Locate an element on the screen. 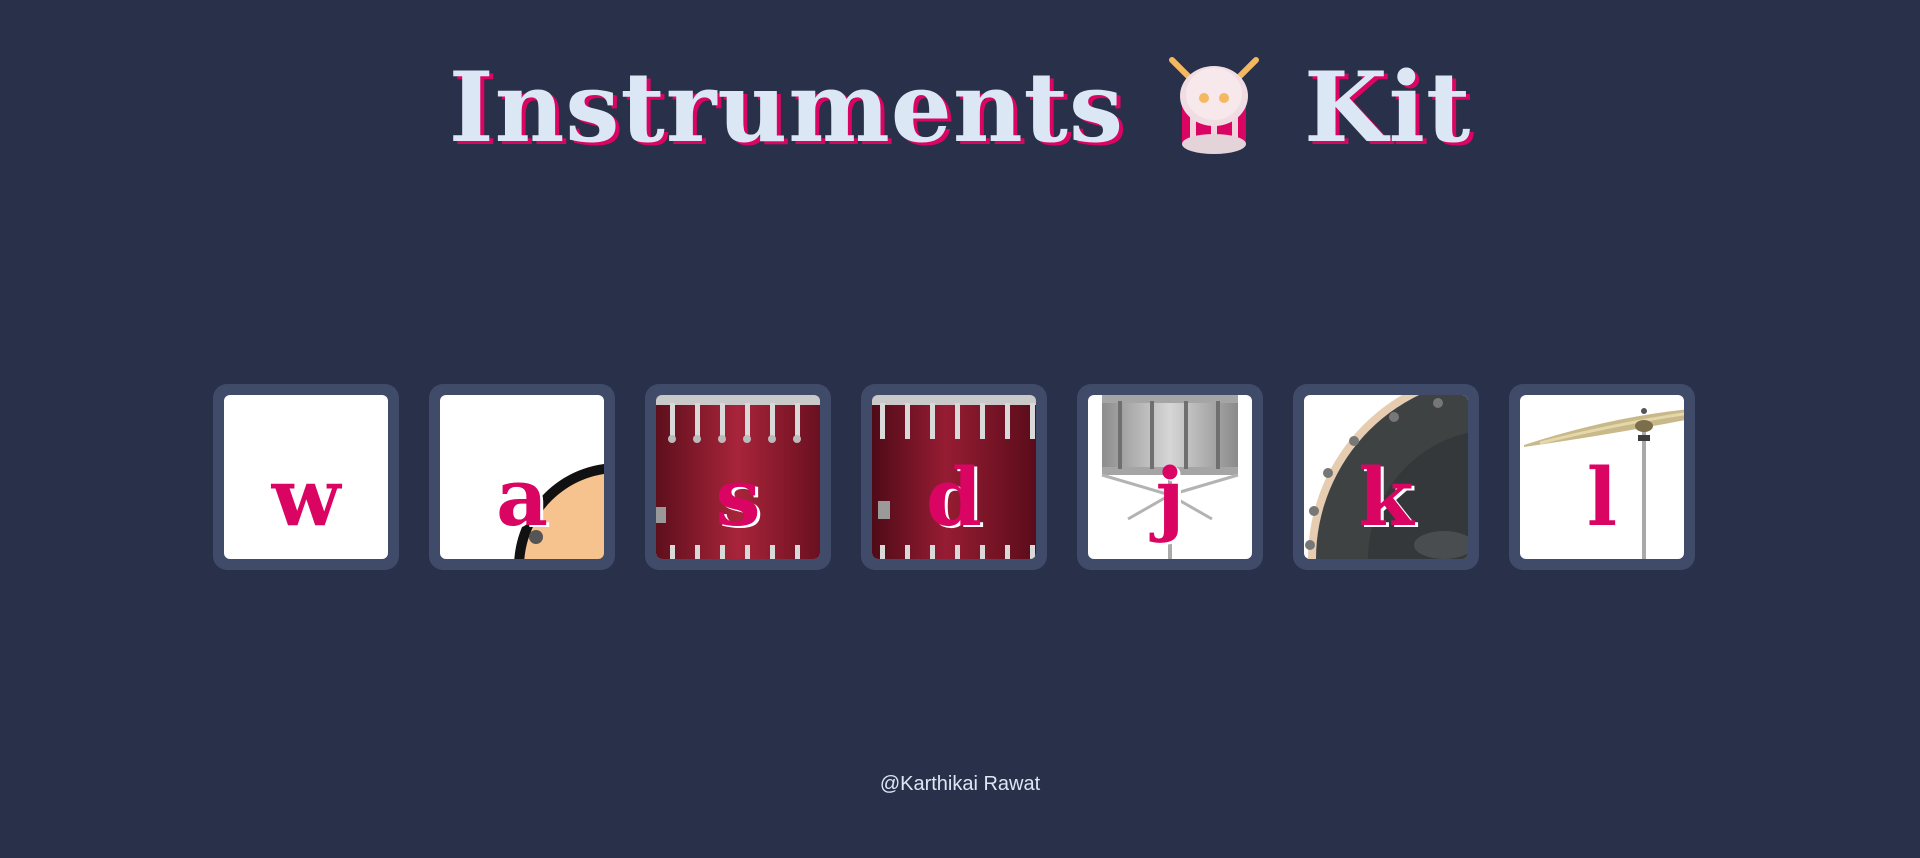 This screenshot has width=1920, height=858. drum-tile: j is located at coordinates (1170, 477).